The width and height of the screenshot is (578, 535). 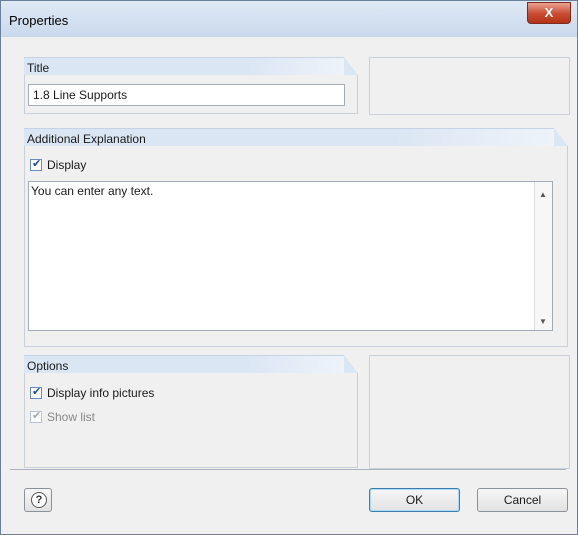 I want to click on show-list-checkbox: Show list, so click(x=63, y=416).